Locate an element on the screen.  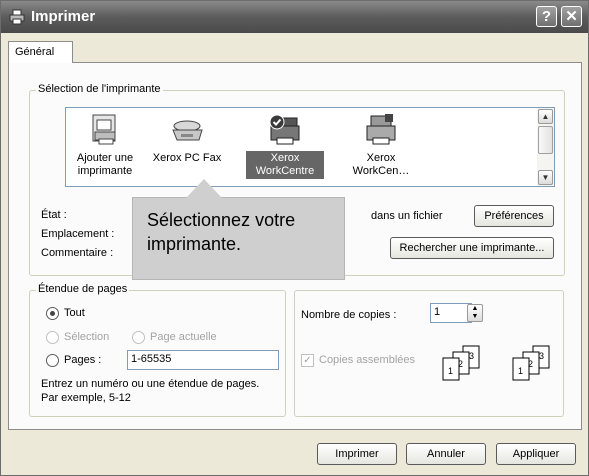
printer-item-fax: Xerox PC Fax is located at coordinates (187, 139).